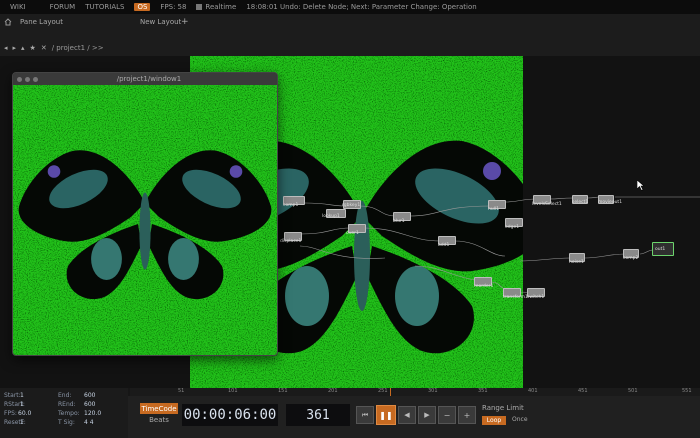 This screenshot has width=700, height=438. What do you see at coordinates (185, 22) in the screenshot?
I see `add-pane-button: +` at bounding box center [185, 22].